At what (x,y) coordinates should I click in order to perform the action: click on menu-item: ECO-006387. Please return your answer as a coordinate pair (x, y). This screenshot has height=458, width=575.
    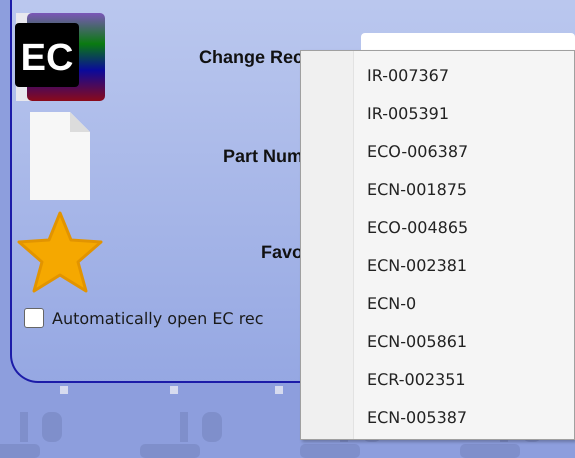
    Looking at the image, I should click on (437, 152).